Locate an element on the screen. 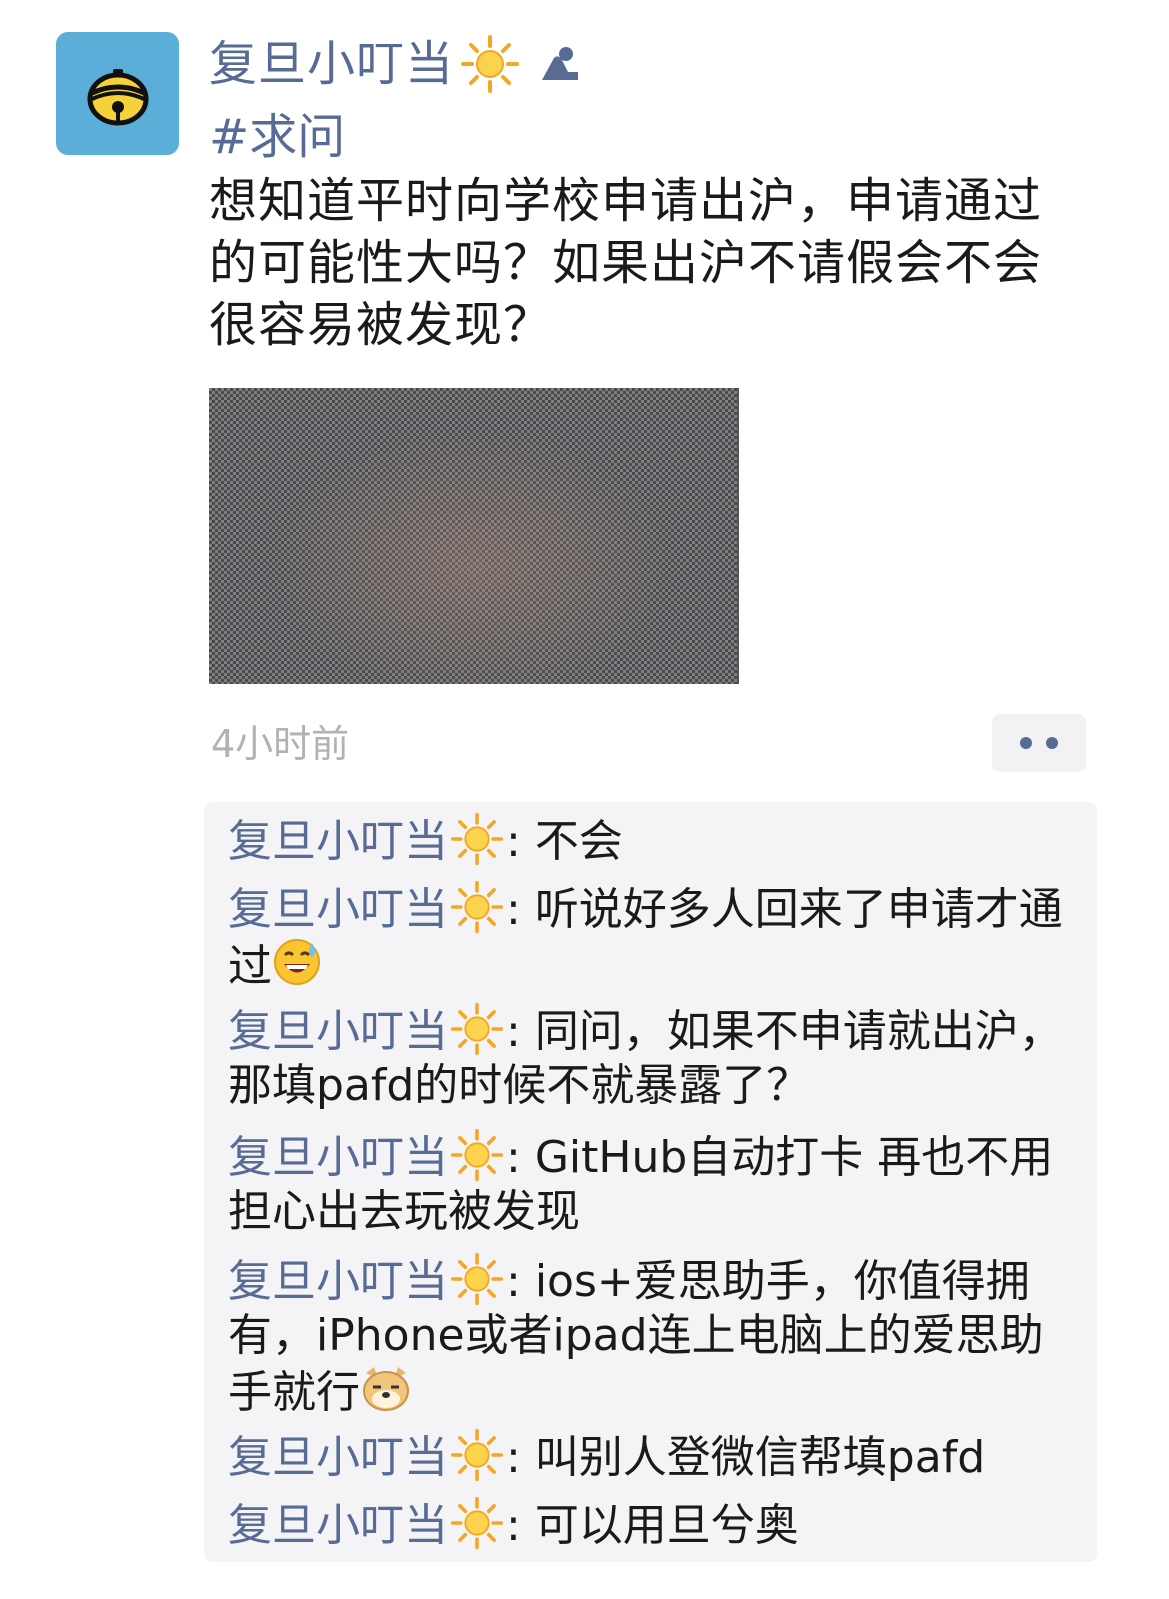 The image size is (1169, 1599). comment-text: 叫别人登微信帮填pafd is located at coordinates (760, 1457).